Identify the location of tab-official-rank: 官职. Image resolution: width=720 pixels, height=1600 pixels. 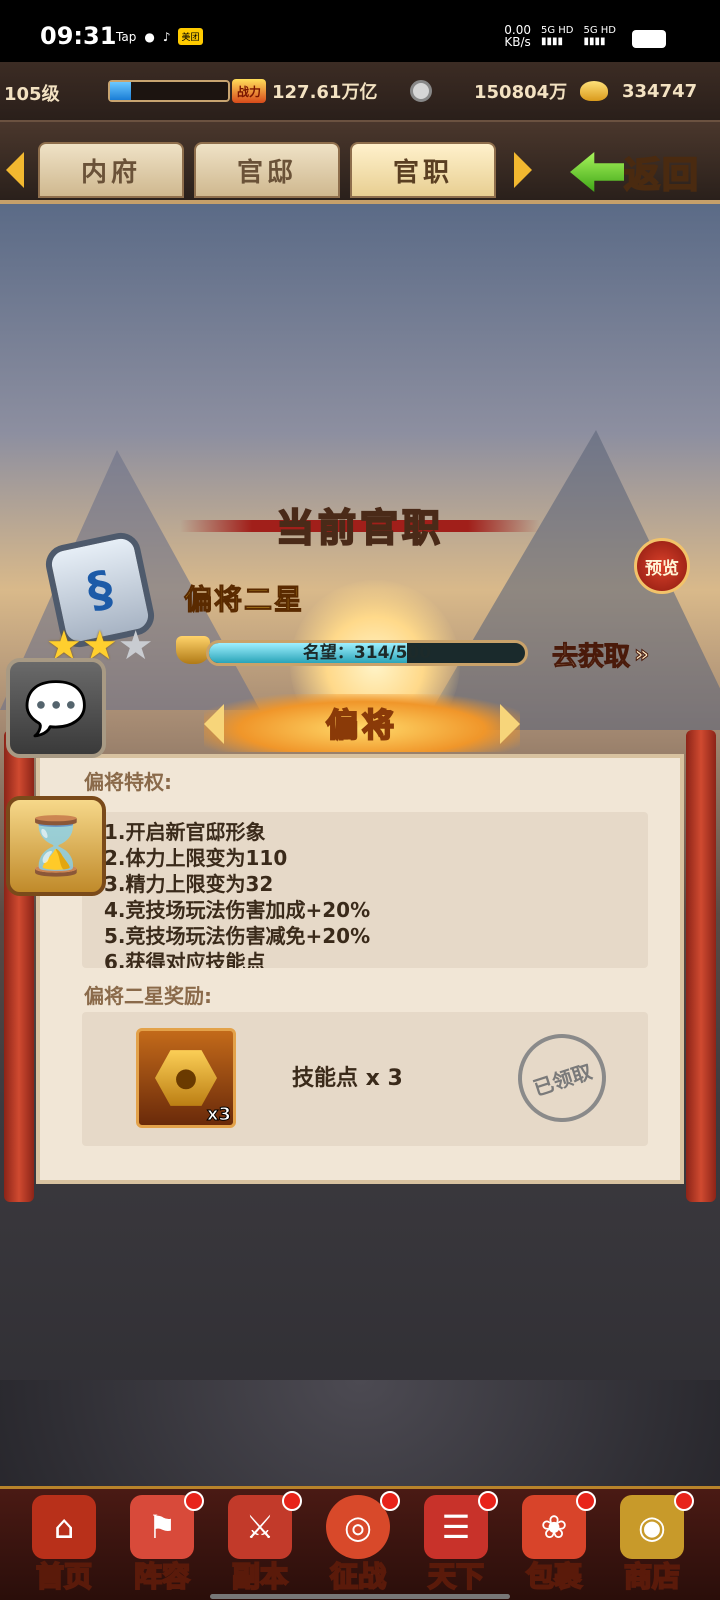
(423, 170).